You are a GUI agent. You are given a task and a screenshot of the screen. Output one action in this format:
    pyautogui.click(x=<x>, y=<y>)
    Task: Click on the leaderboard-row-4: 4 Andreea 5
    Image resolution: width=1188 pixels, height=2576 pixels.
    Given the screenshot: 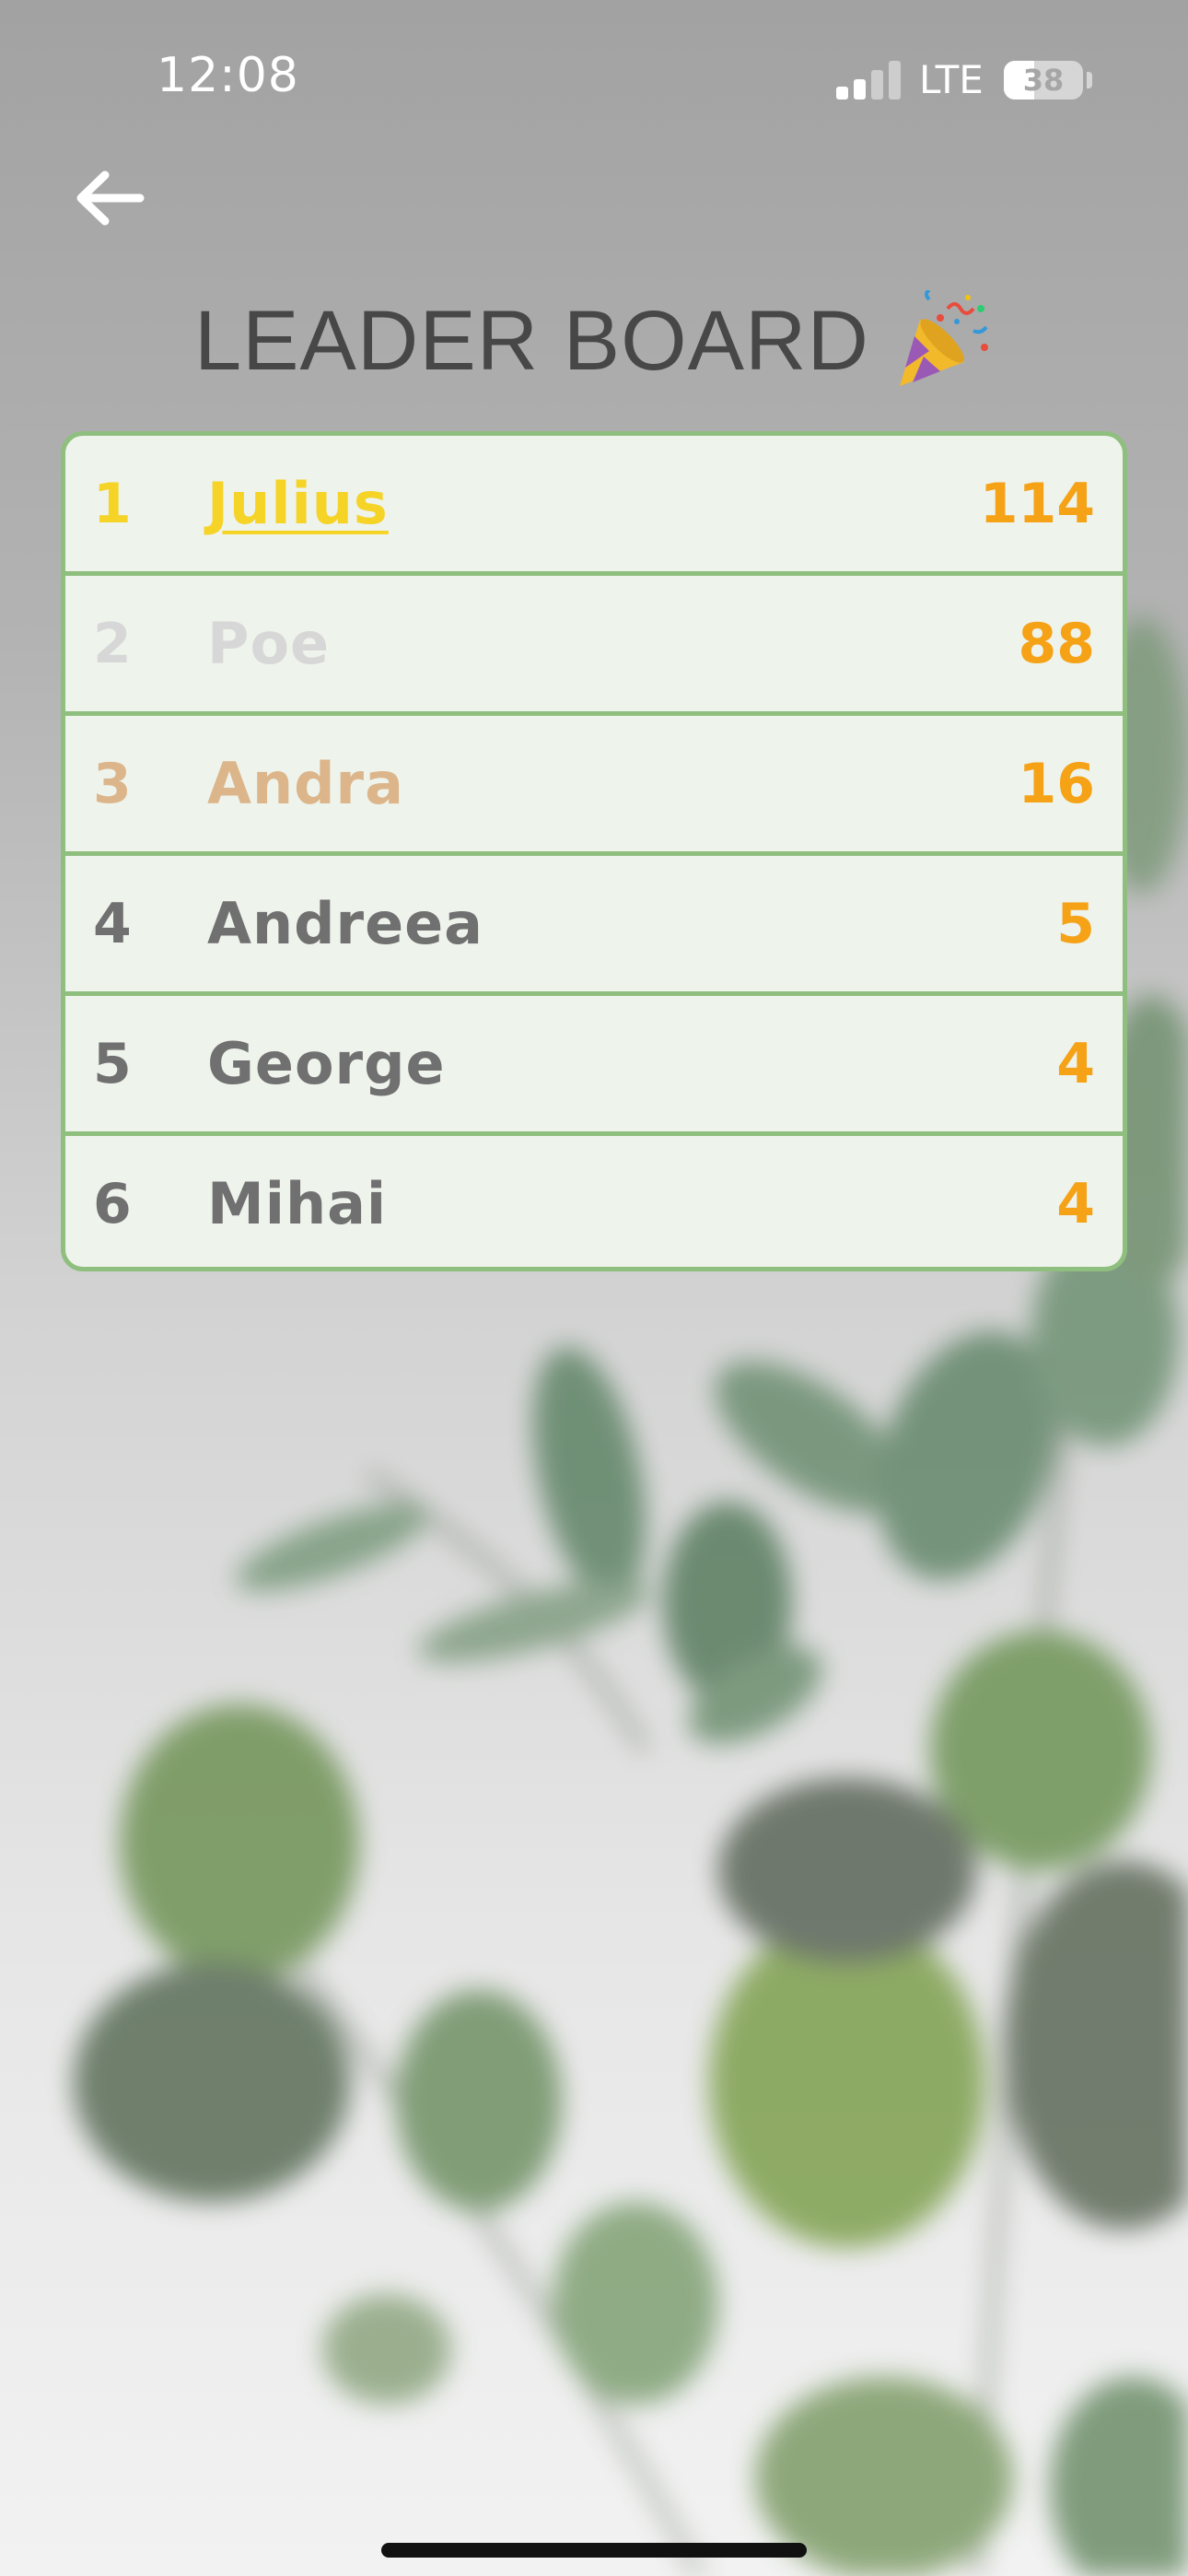 What is the action you would take?
    pyautogui.click(x=594, y=926)
    